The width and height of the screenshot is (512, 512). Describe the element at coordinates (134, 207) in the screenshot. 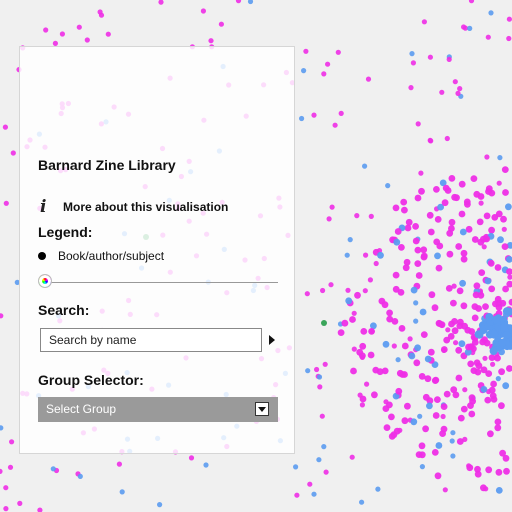

I see `about-link: i More about this visualisation` at that location.